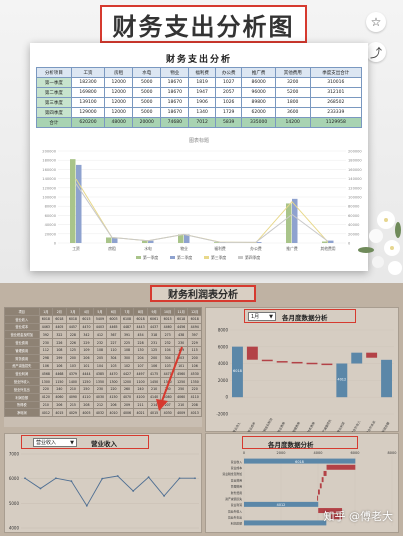 This screenshot has width=403, height=536. Describe the element at coordinates (88, 82) in the screenshot. I see `table-cell: 182300` at that location.